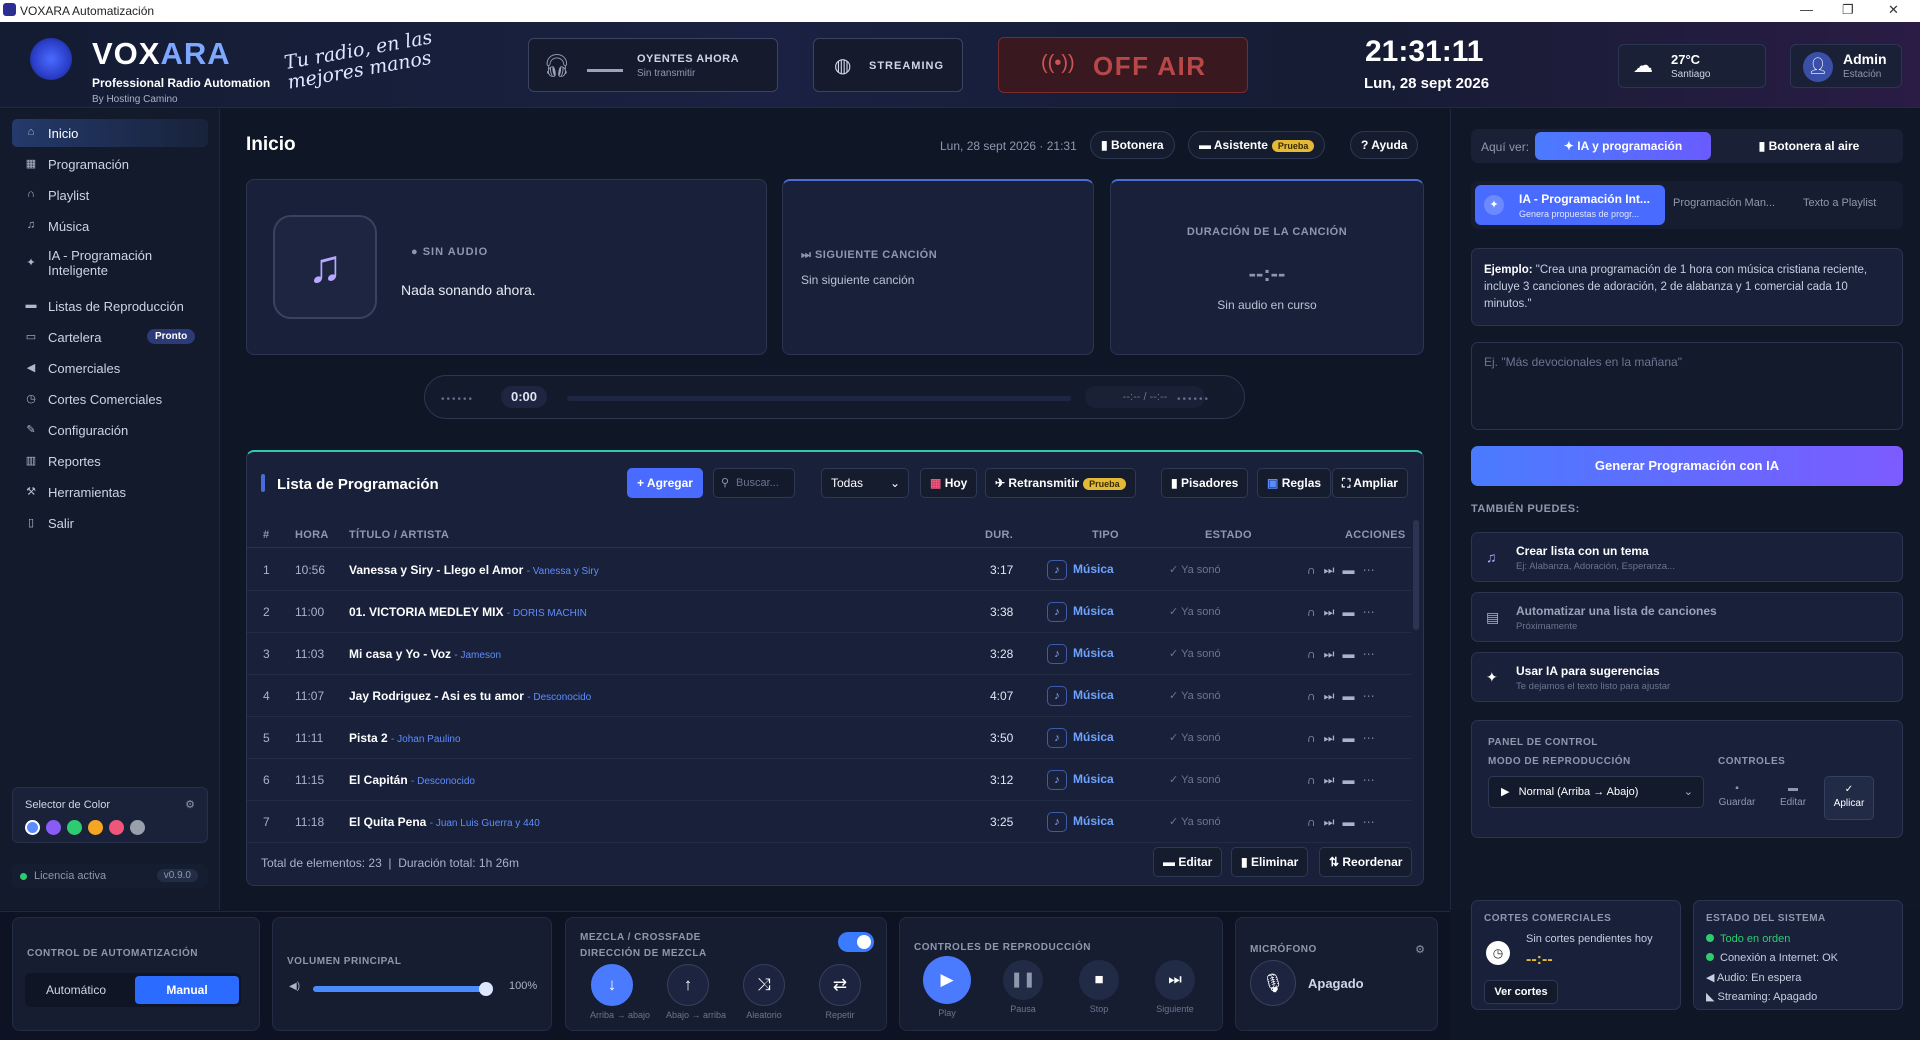  What do you see at coordinates (110, 226) in the screenshot?
I see `sidebar-item-musica: ♫ Música` at bounding box center [110, 226].